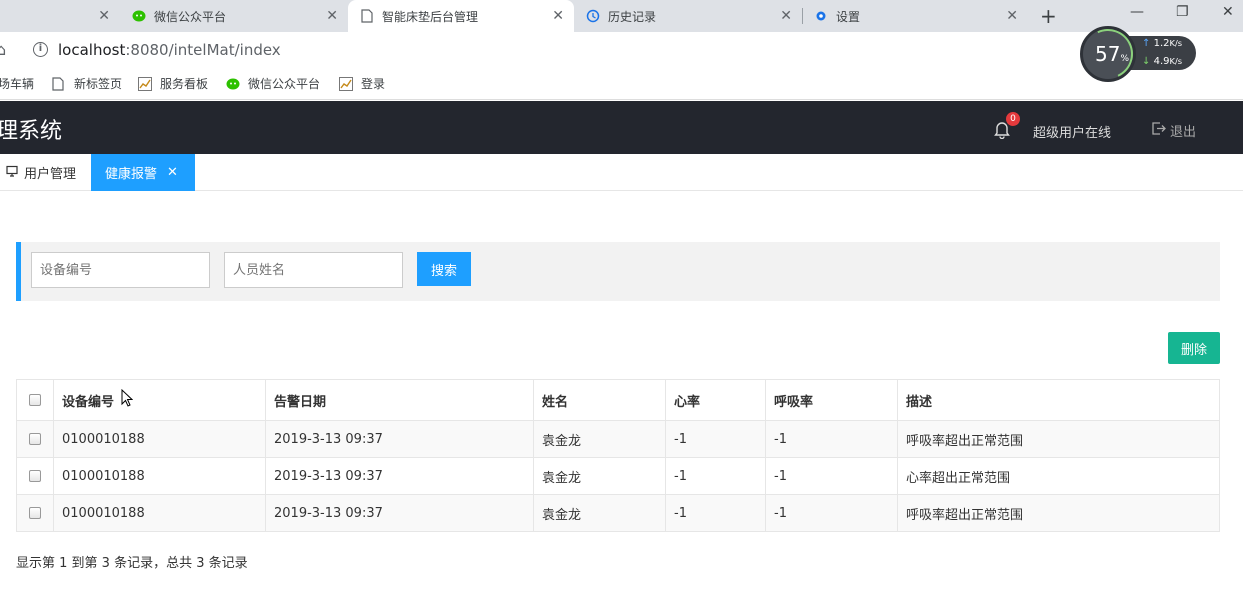 The image size is (1243, 609). What do you see at coordinates (3, 49) in the screenshot?
I see `home-icon: ⌂` at bounding box center [3, 49].